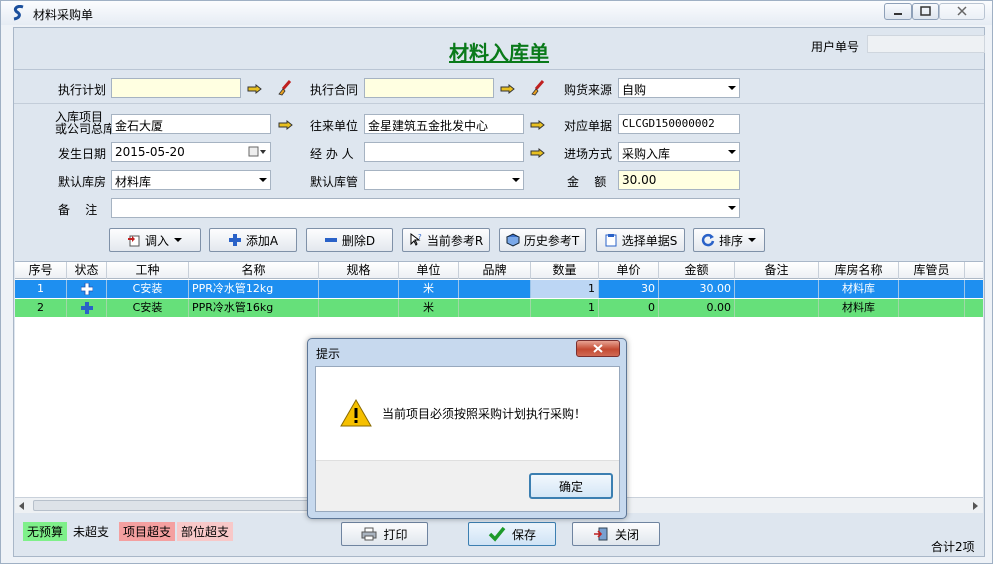 The width and height of the screenshot is (993, 564). Describe the element at coordinates (253, 240) in the screenshot. I see `add-button: 添加A` at that location.